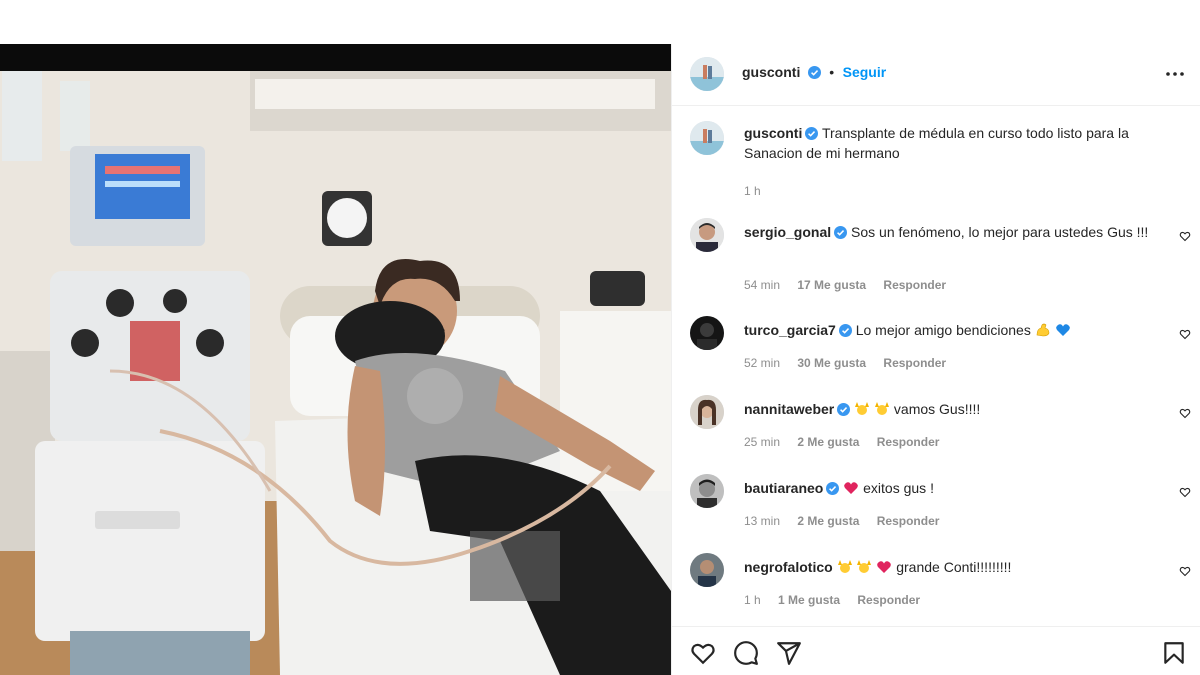 The width and height of the screenshot is (1200, 675). What do you see at coordinates (788, 567) in the screenshot?
I see `comment-username: negrofalotico` at bounding box center [788, 567].